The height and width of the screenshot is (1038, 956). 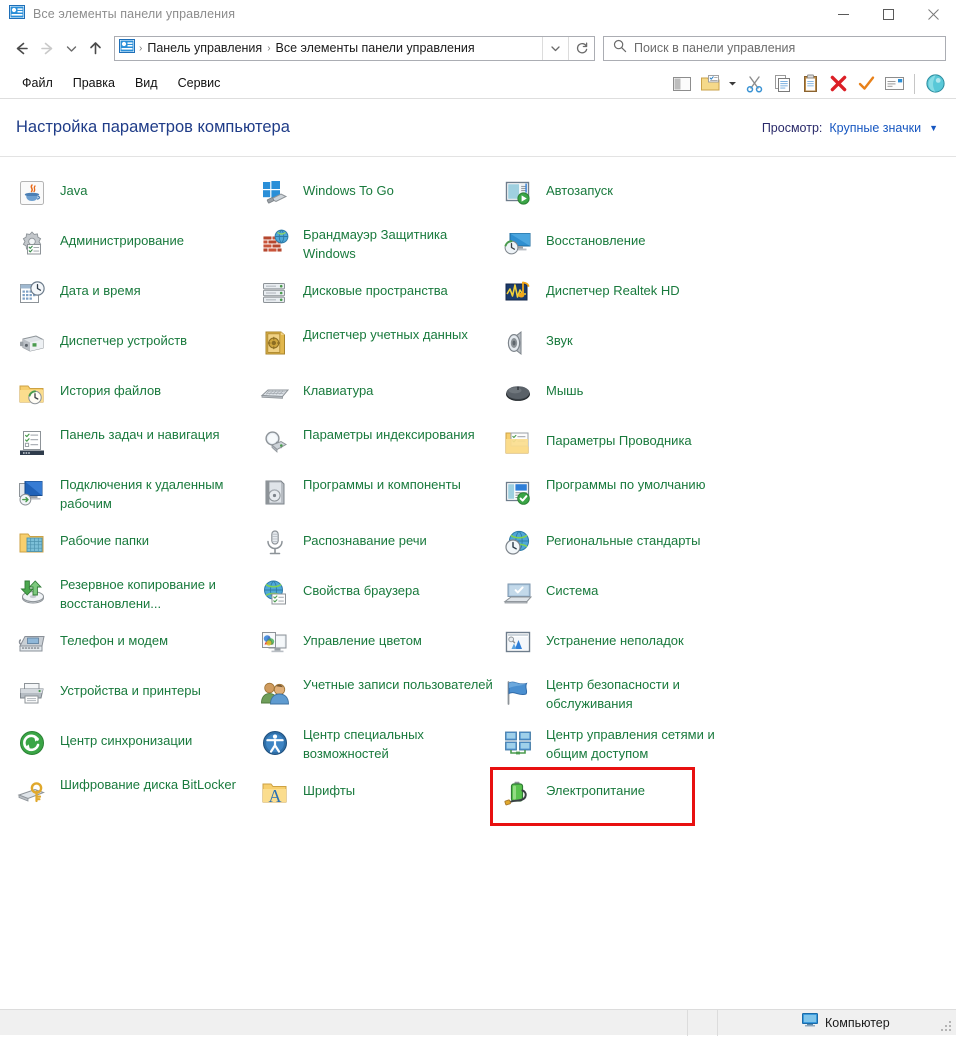 What do you see at coordinates (382, 548) in the screenshot?
I see `cp-item-speech-recognition: Распознавание речи` at bounding box center [382, 548].